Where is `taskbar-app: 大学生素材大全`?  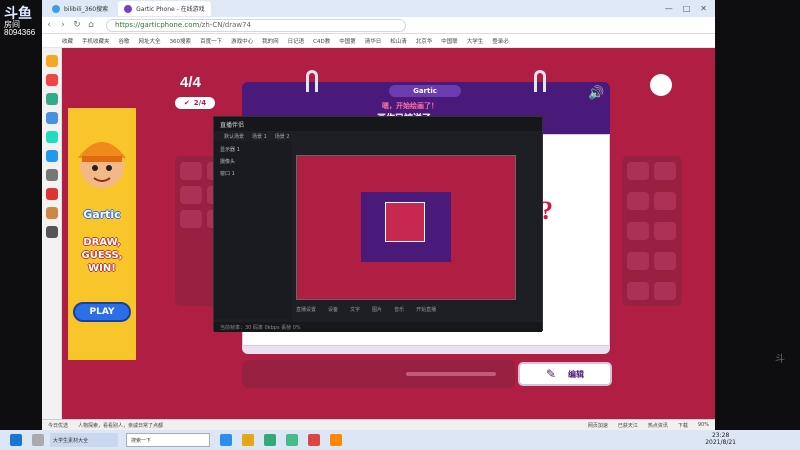 taskbar-app: 大学生素材大全 is located at coordinates (84, 440).